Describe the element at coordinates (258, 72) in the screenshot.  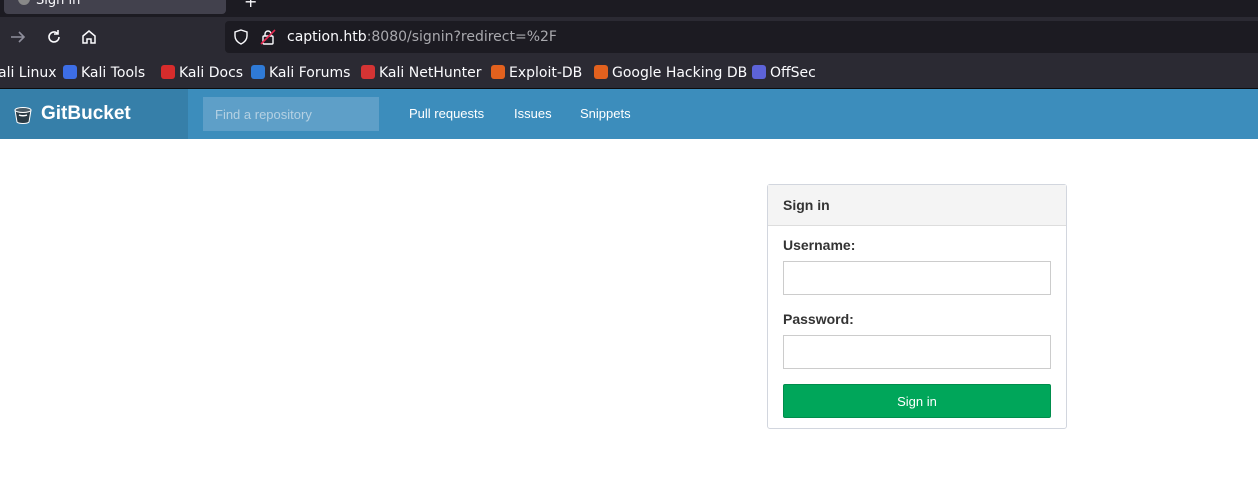
I see `kali-forums-icon` at that location.